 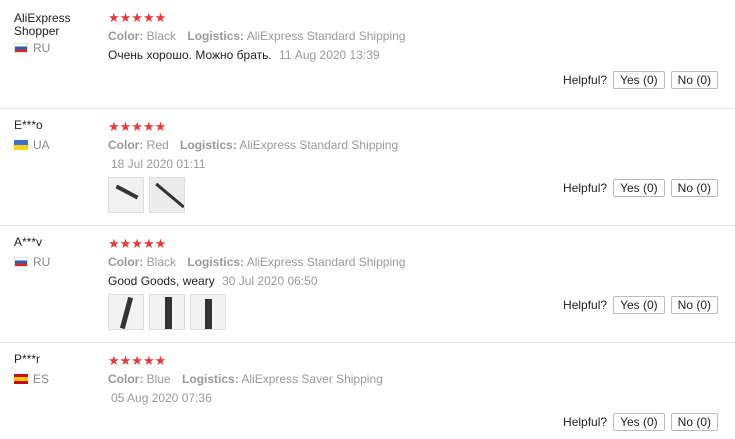 What do you see at coordinates (312, 379) in the screenshot?
I see `logistics-value: AliExpress Saver Shipping` at bounding box center [312, 379].